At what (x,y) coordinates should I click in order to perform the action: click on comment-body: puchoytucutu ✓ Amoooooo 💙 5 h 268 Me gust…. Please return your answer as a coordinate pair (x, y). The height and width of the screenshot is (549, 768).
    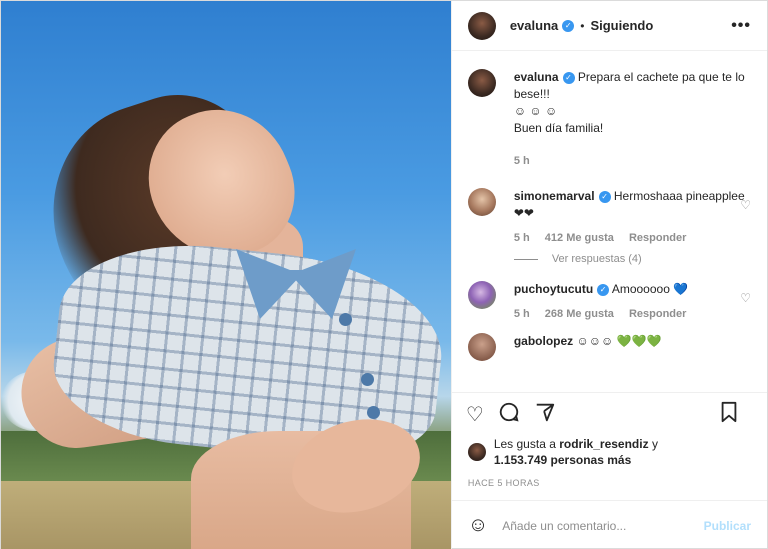
    Looking at the image, I should click on (632, 302).